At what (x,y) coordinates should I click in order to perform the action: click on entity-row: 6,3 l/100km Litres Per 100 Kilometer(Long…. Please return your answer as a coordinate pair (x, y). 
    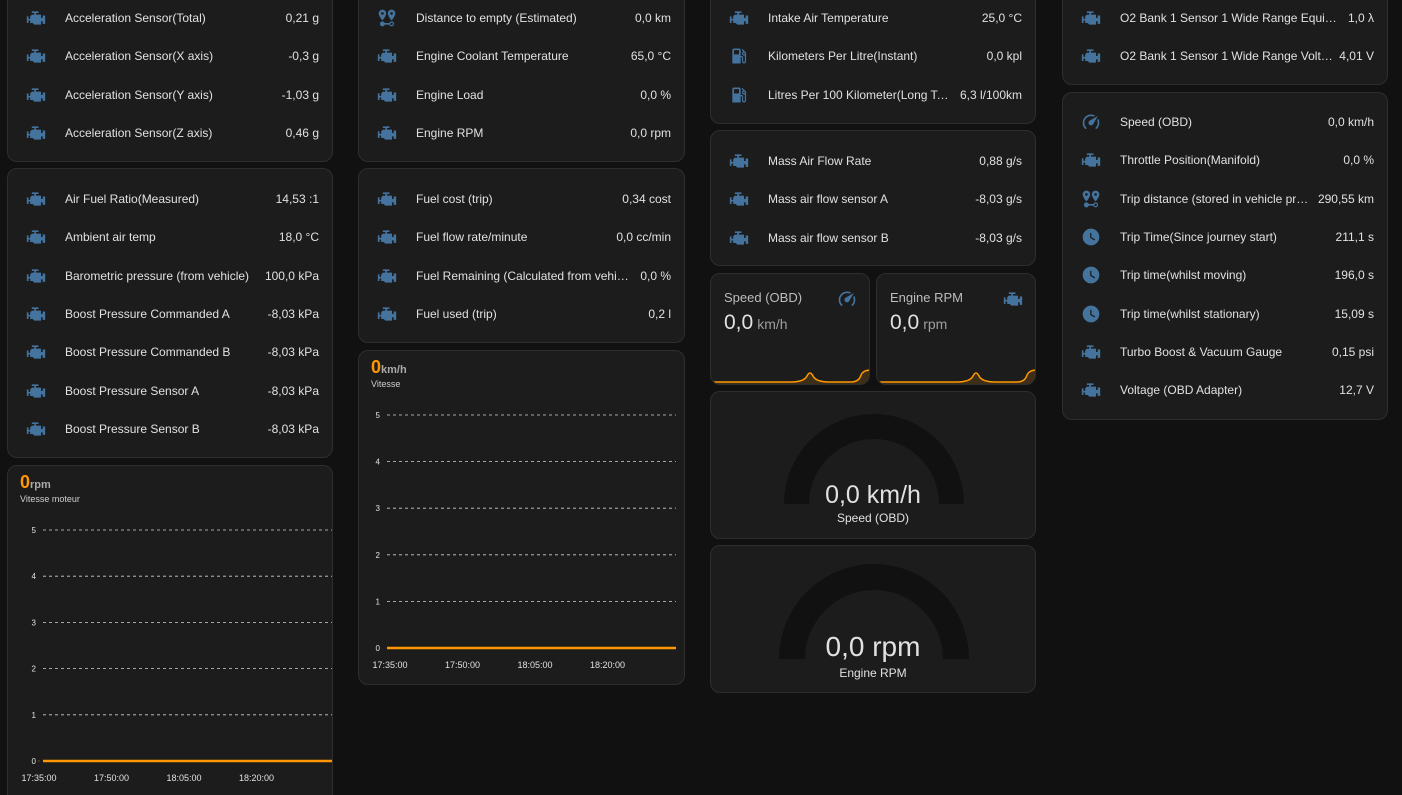
    Looking at the image, I should click on (873, 95).